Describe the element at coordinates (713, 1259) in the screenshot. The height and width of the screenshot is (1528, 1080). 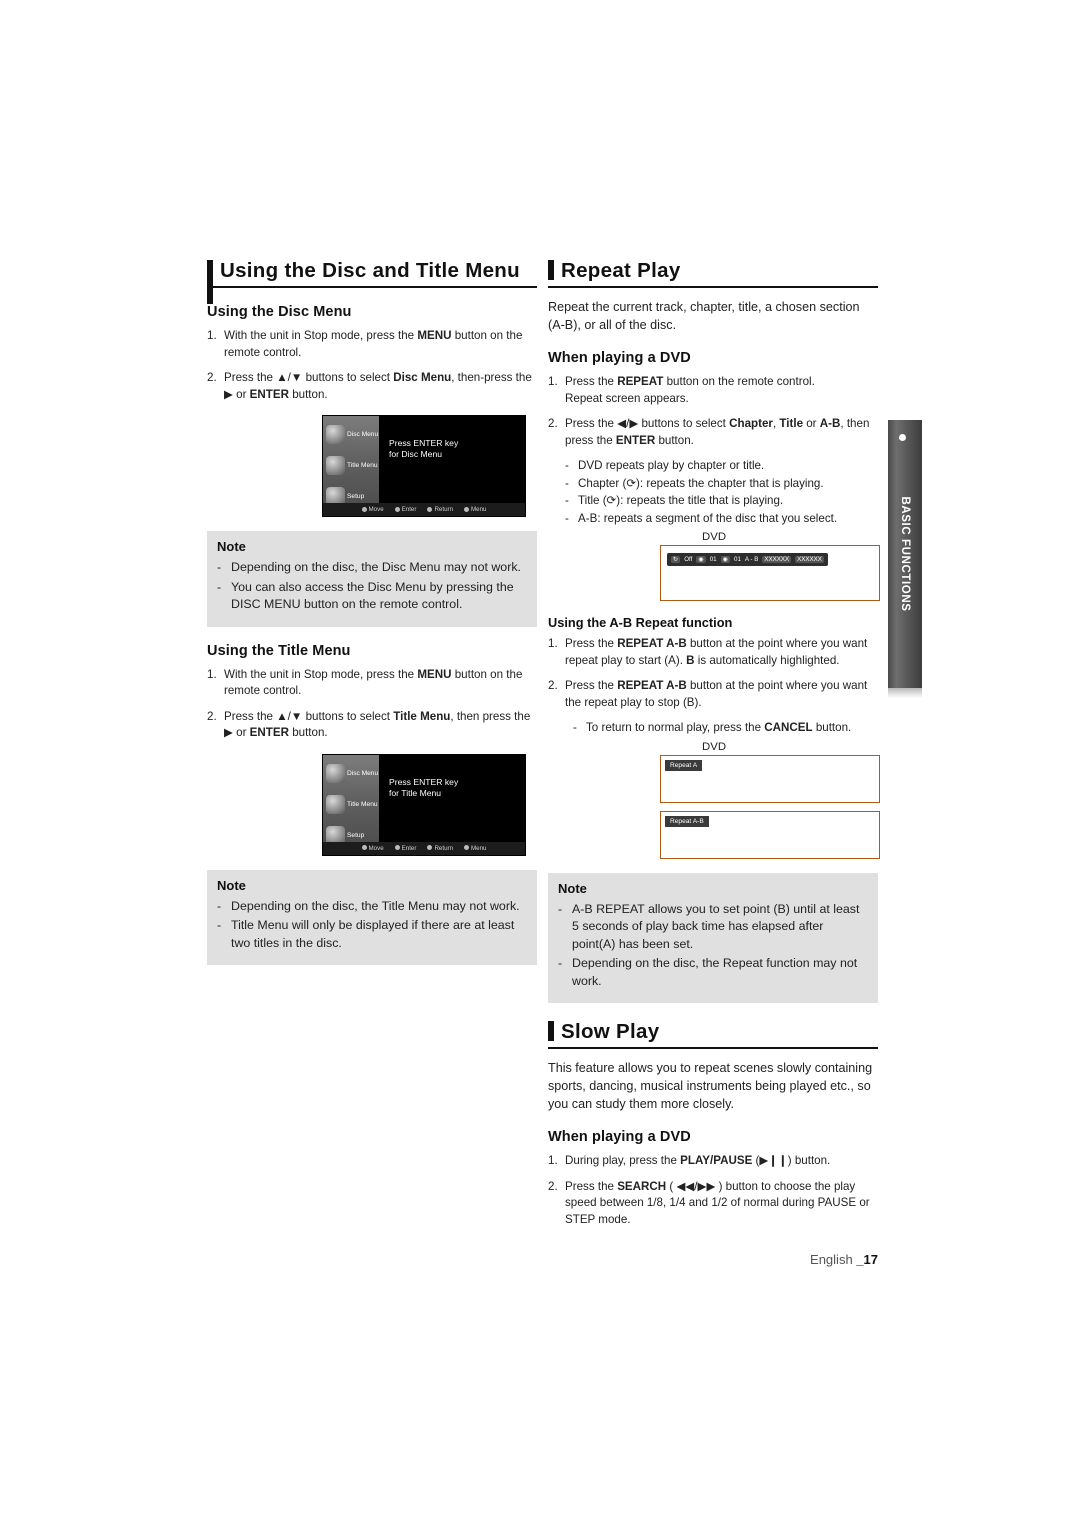
I see `page-footer: English _17` at that location.